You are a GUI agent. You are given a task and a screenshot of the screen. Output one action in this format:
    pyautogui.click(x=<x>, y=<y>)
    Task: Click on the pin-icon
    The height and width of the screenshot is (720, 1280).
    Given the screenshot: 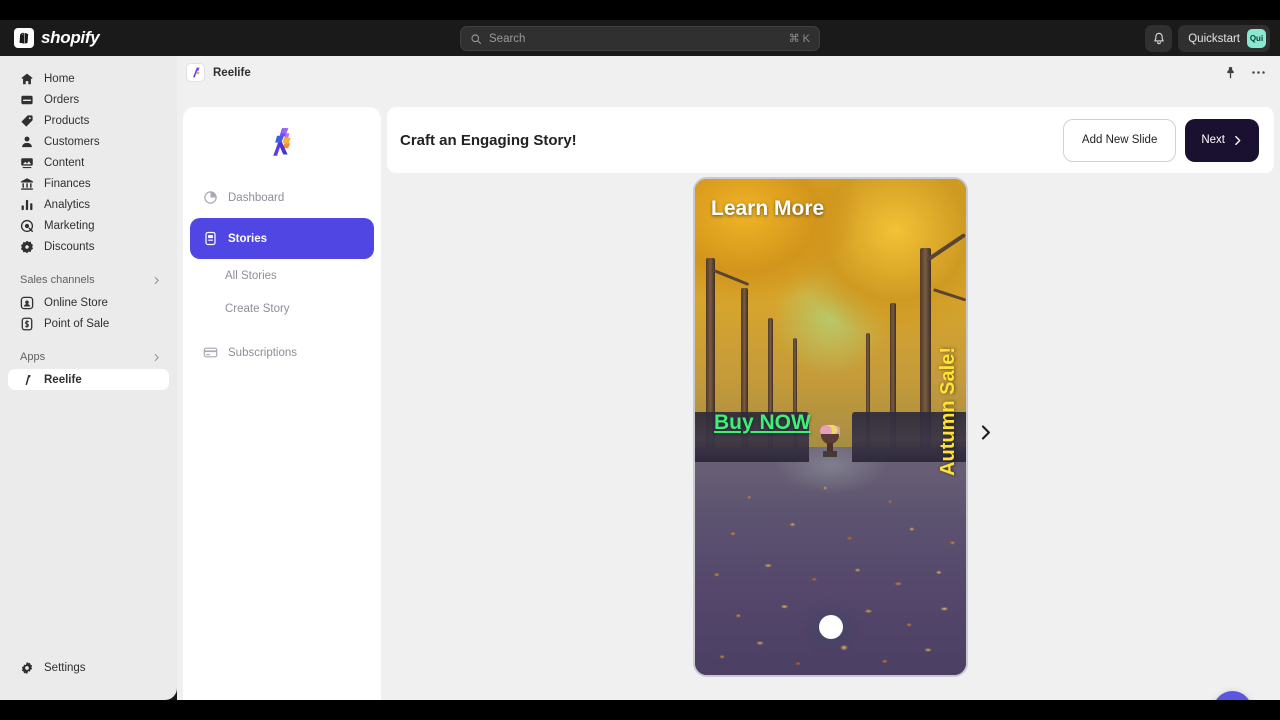 What is the action you would take?
    pyautogui.click(x=1230, y=73)
    